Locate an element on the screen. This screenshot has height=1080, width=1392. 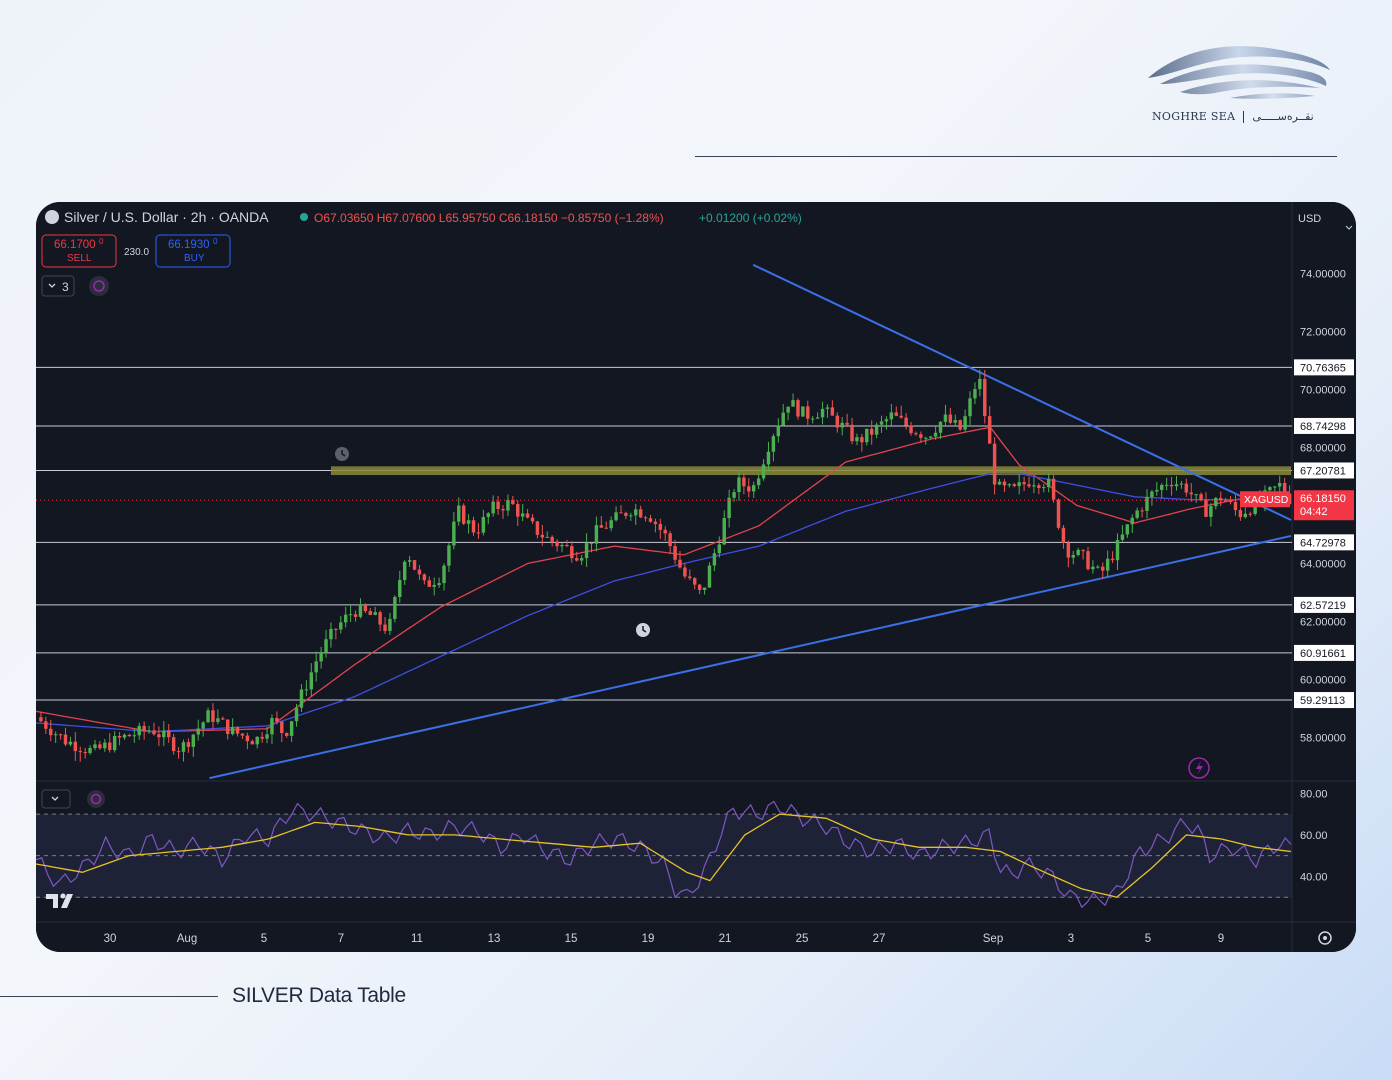
resistance-zone is located at coordinates (810, 471).